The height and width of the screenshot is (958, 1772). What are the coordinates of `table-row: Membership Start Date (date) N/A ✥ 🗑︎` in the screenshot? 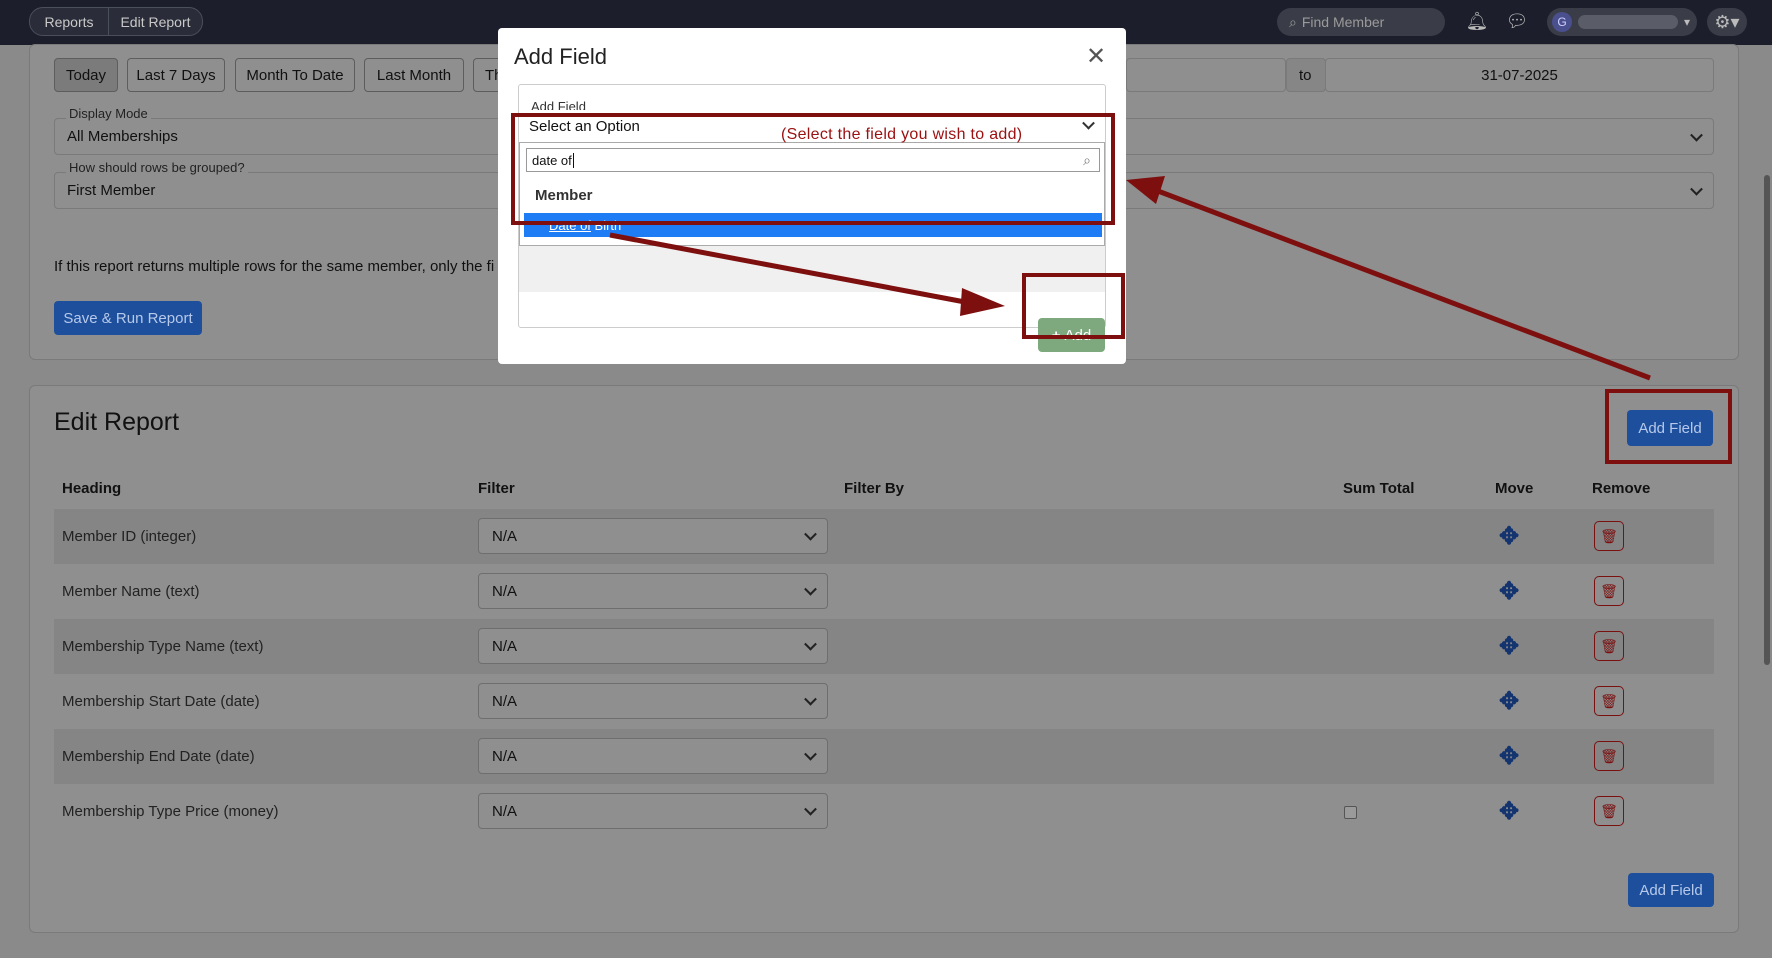 It's located at (884, 701).